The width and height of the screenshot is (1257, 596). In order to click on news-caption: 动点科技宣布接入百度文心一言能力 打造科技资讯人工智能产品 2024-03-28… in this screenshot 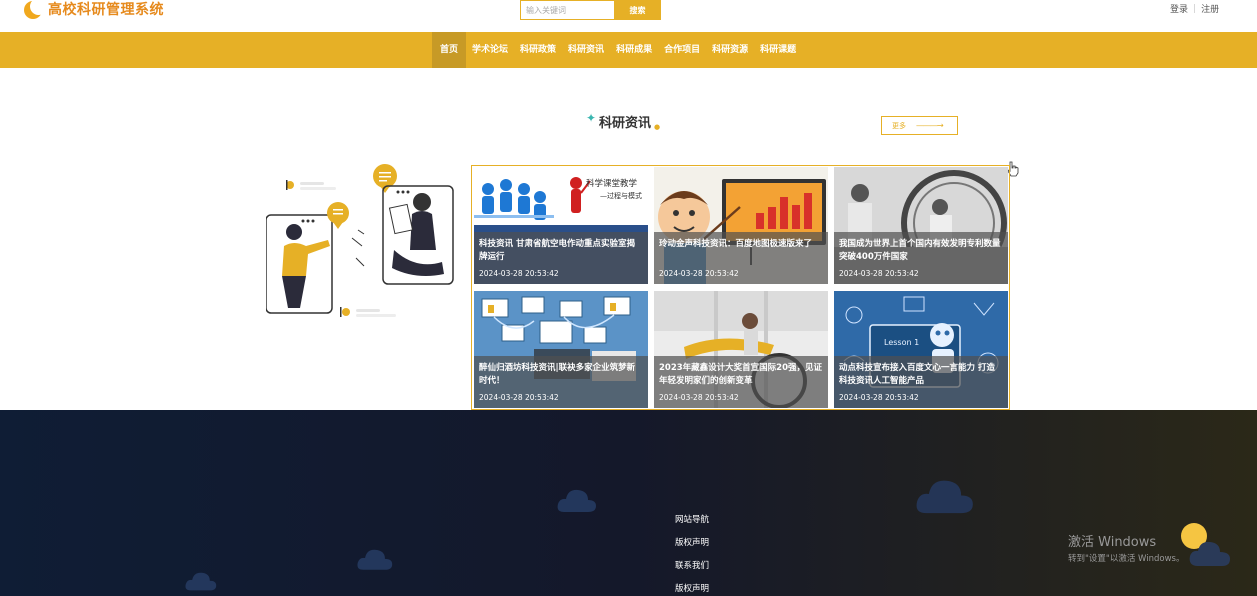, I will do `click(921, 382)`.